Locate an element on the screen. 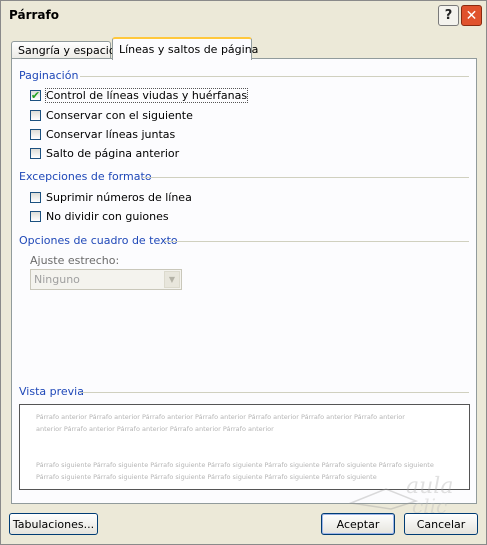 This screenshot has width=487, height=545. section-excepciones-heading: Excepciones de formato is located at coordinates (85, 176).